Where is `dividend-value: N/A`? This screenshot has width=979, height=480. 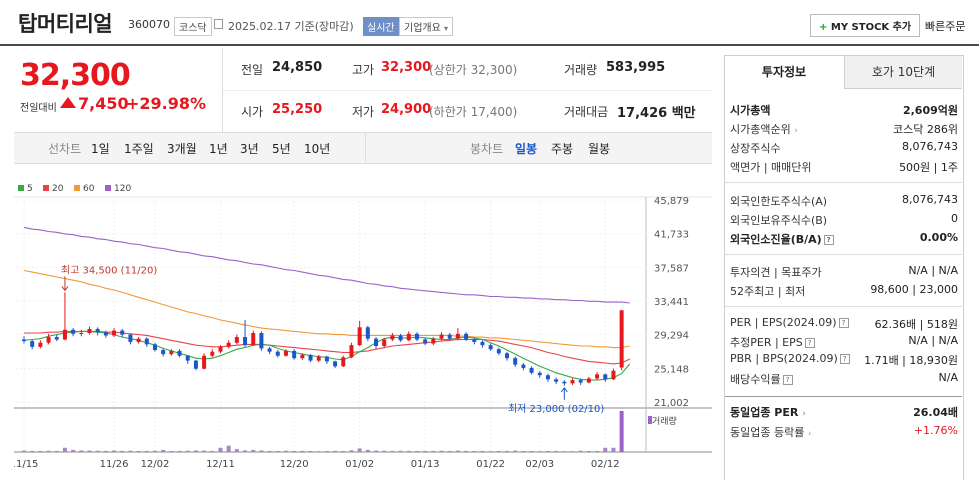 dividend-value: N/A is located at coordinates (948, 377).